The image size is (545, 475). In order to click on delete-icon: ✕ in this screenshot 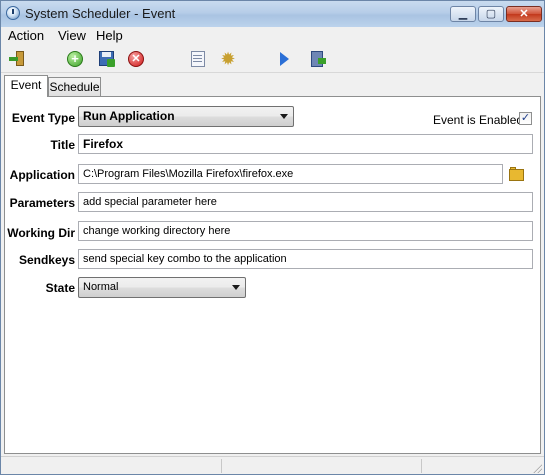, I will do `click(136, 59)`.